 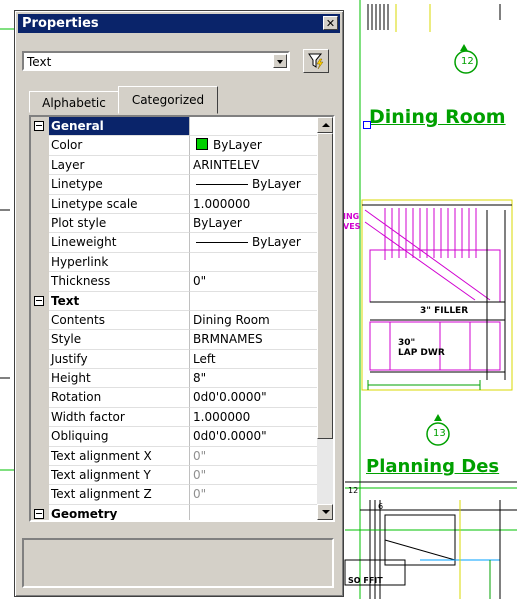 What do you see at coordinates (222, 185) in the screenshot?
I see `linetype-sample-icon` at bounding box center [222, 185].